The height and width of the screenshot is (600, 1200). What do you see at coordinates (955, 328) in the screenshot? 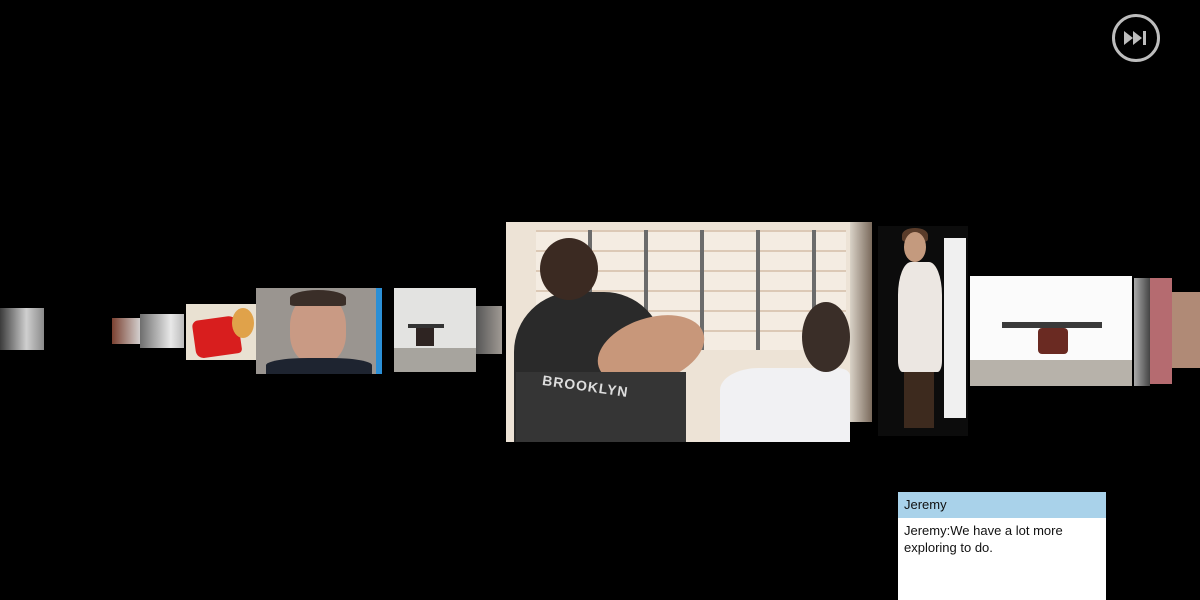
I see `wall` at bounding box center [955, 328].